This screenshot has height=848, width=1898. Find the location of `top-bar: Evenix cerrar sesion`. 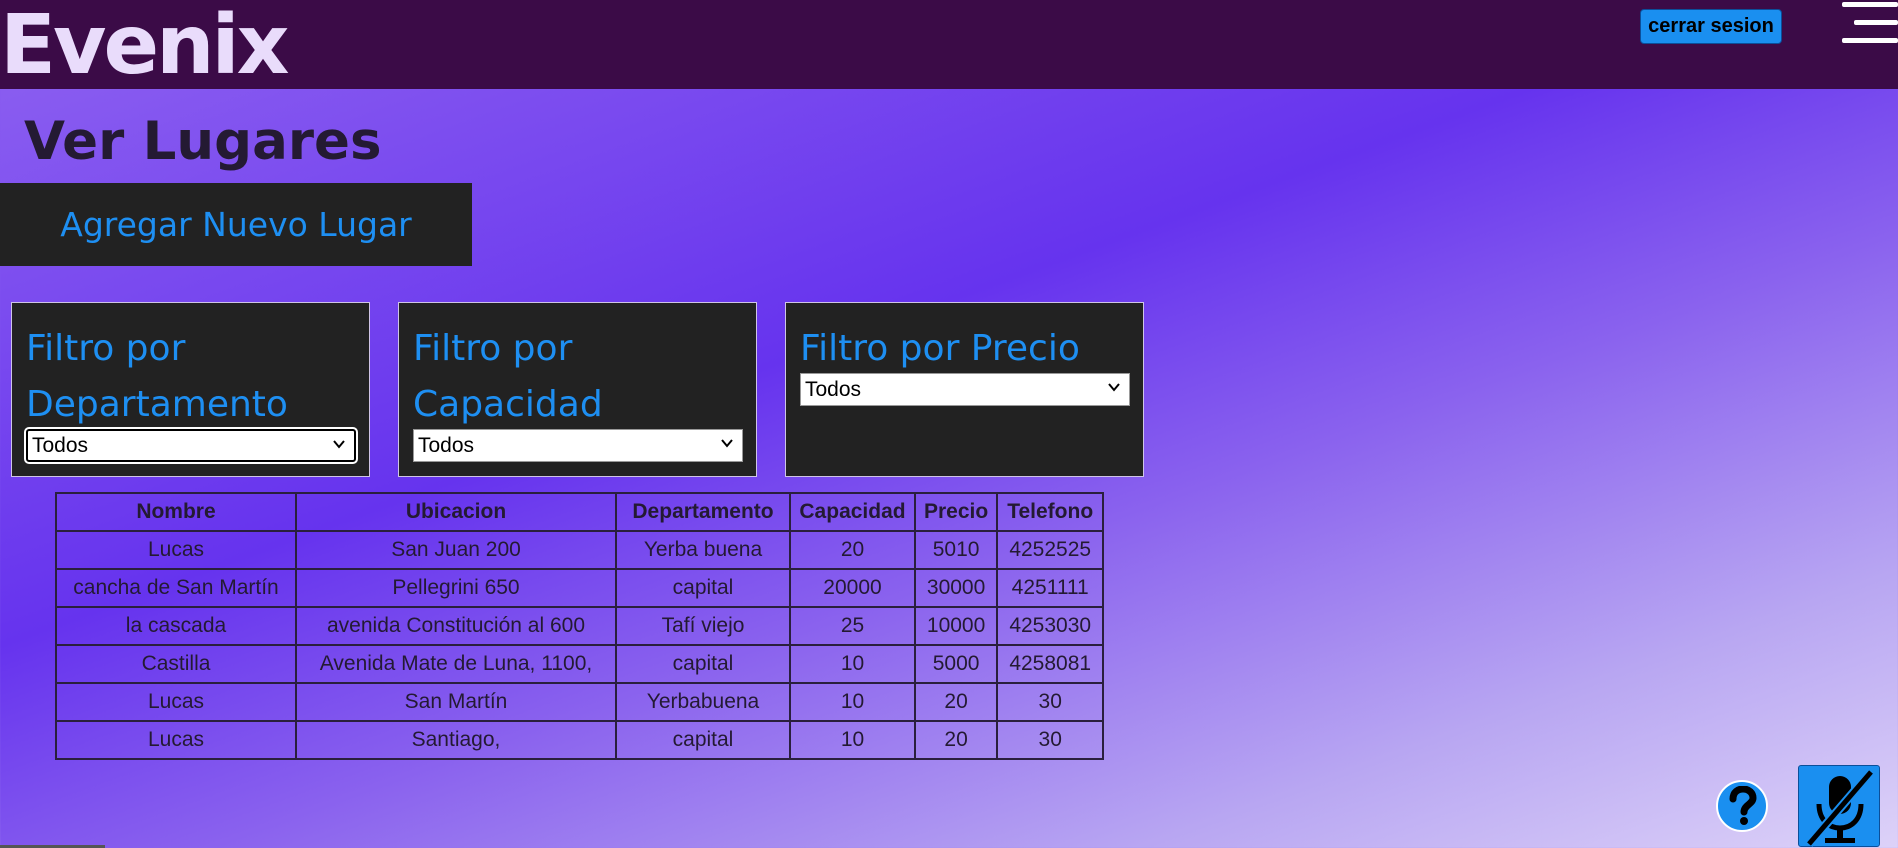

top-bar: Evenix cerrar sesion is located at coordinates (949, 46).